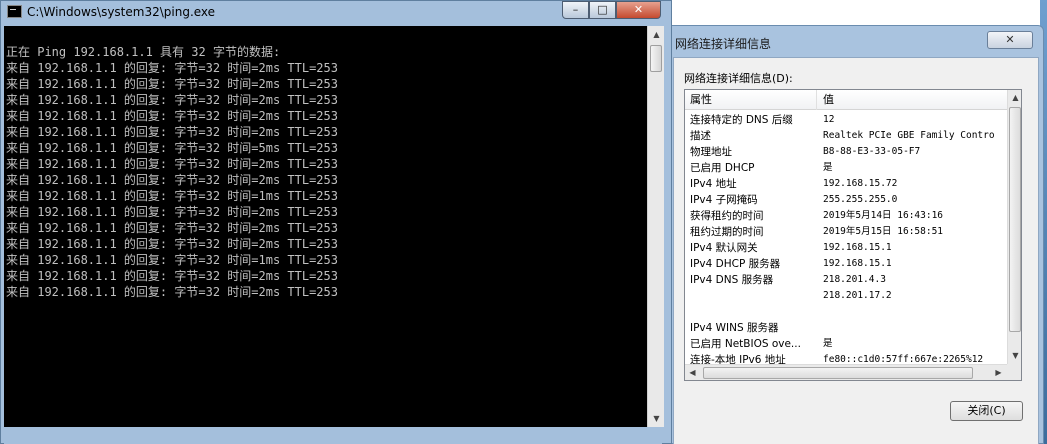 The image size is (1047, 444). I want to click on scrollbar-corner, so click(1014, 372).